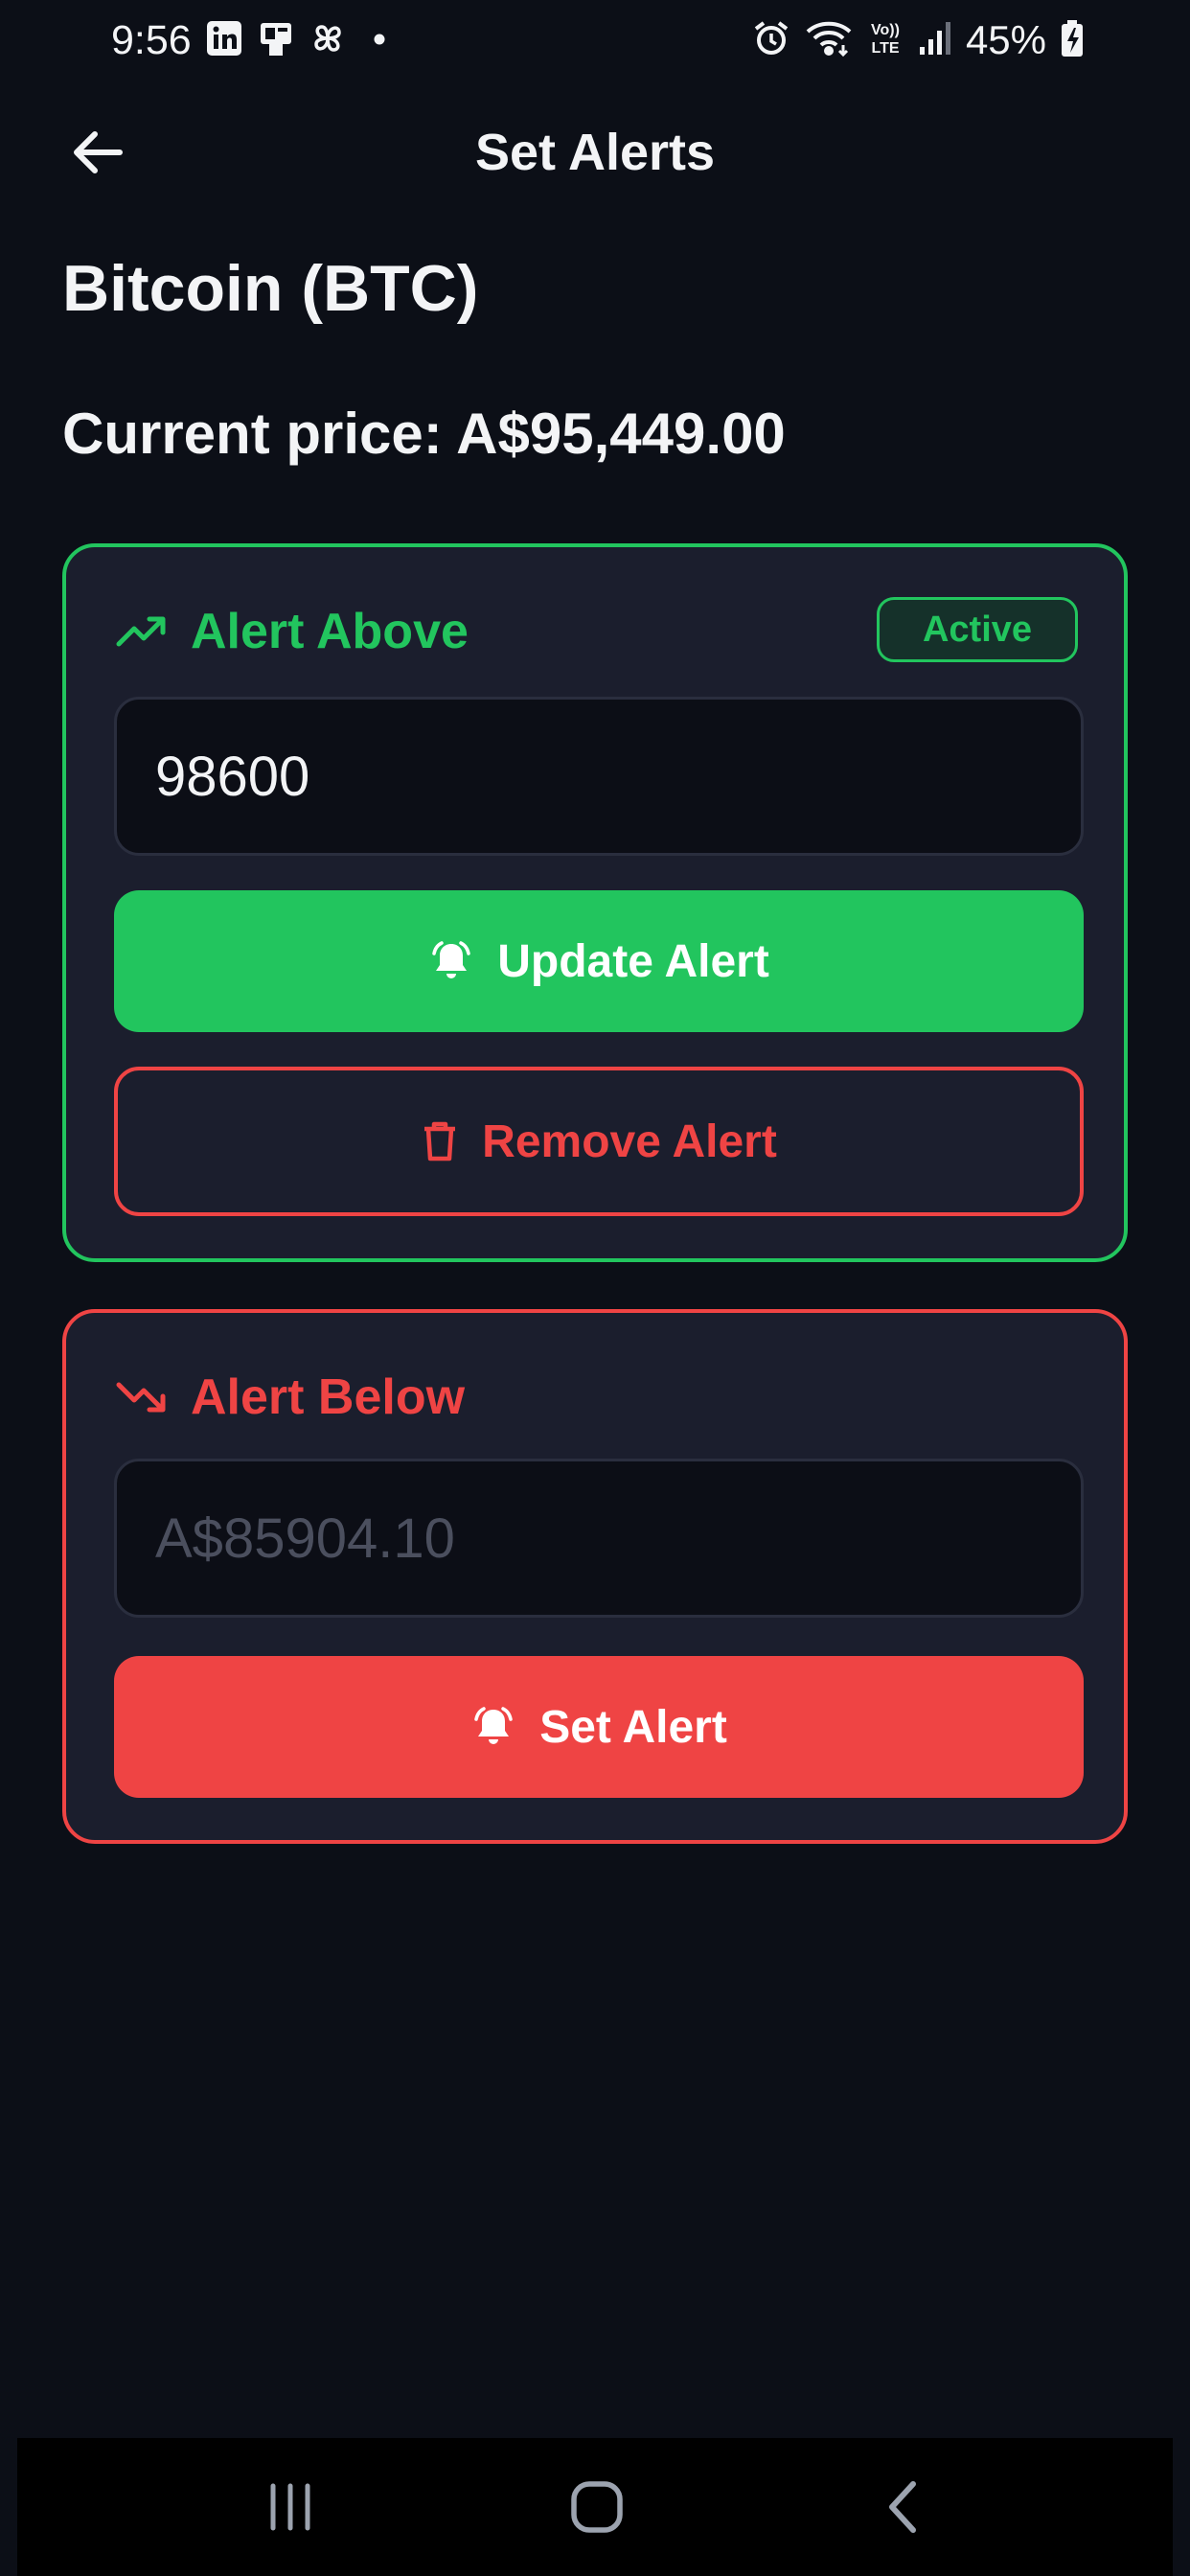 This screenshot has height=2576, width=1190. Describe the element at coordinates (151, 40) in the screenshot. I see `status-time: 9:56` at that location.